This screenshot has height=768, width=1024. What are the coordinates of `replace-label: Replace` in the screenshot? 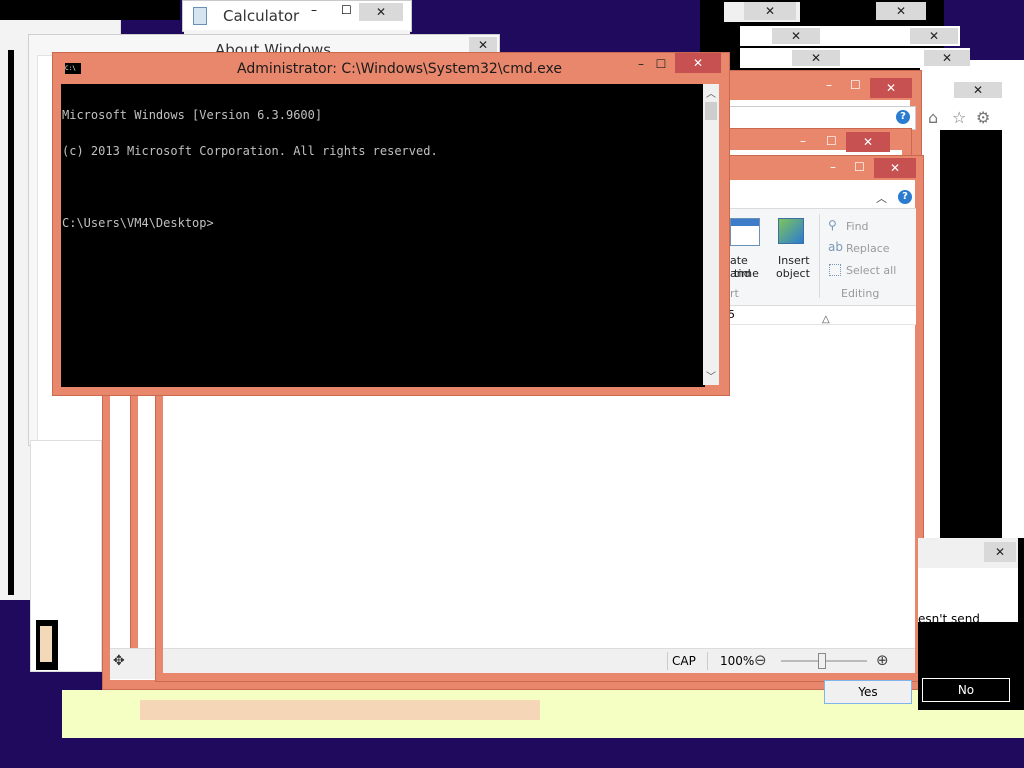 It's located at (868, 248).